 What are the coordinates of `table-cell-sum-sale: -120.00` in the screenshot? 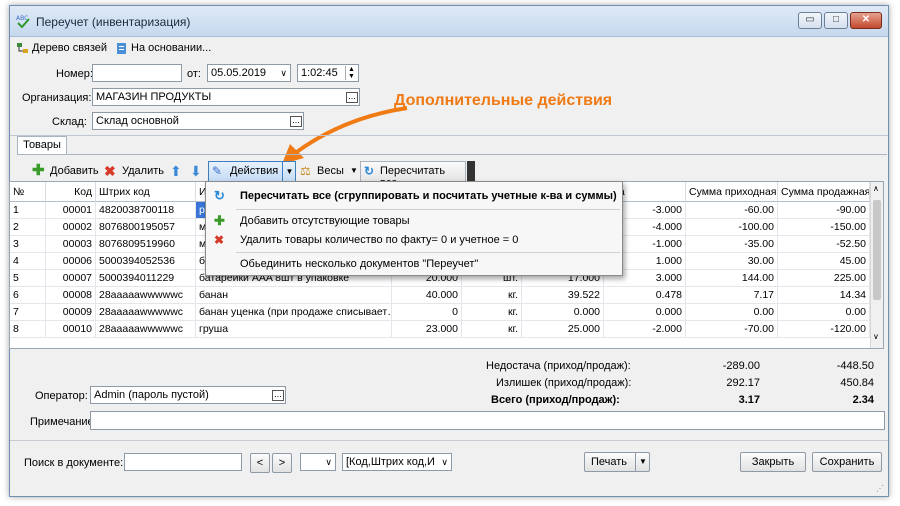 It's located at (824, 329).